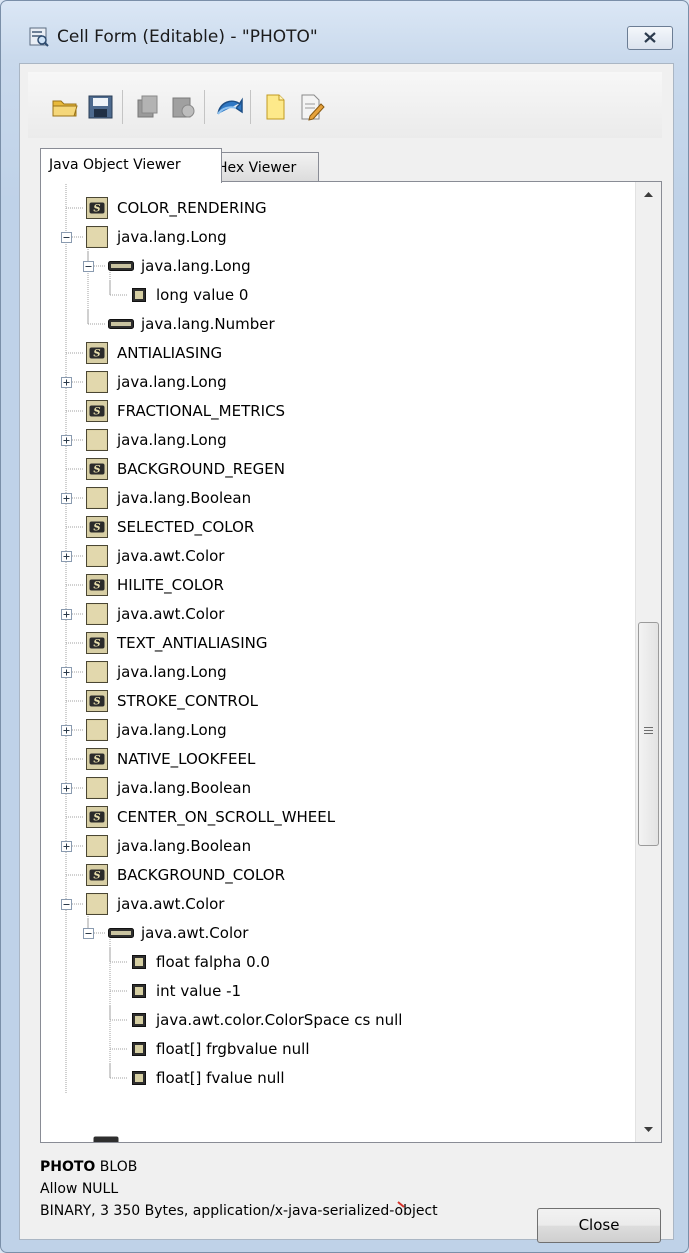 This screenshot has width=689, height=1253. I want to click on tree-node: java.awt.color.ColorSpace cs null, so click(337, 1020).